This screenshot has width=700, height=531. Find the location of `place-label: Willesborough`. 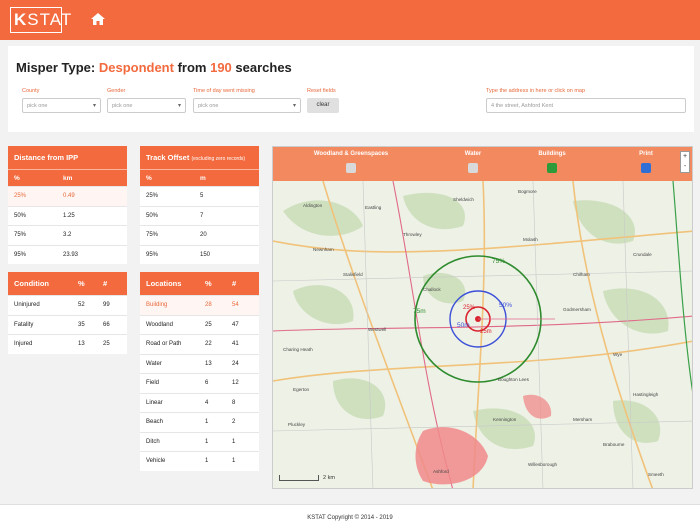

place-label: Willesborough is located at coordinates (543, 464).